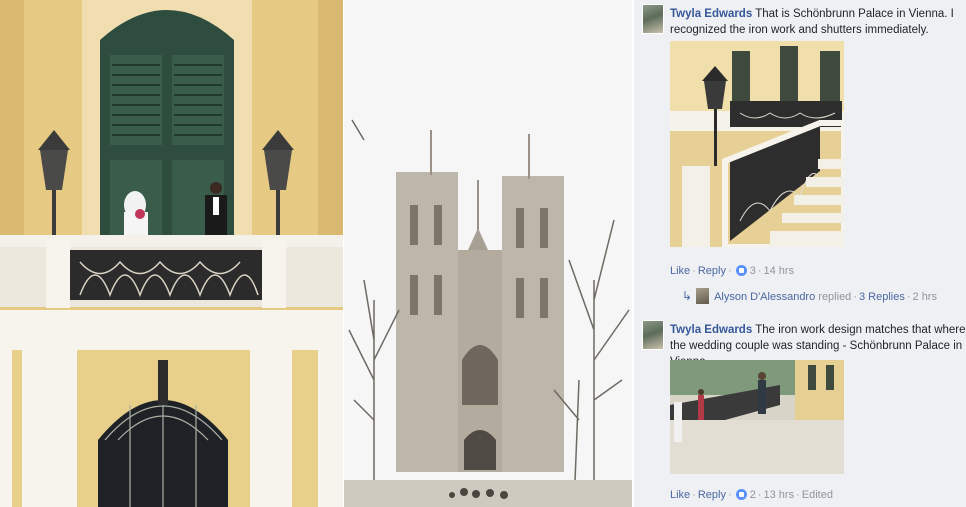 Image resolution: width=966 pixels, height=507 pixels. I want to click on comment-time: 13 hrs, so click(779, 495).